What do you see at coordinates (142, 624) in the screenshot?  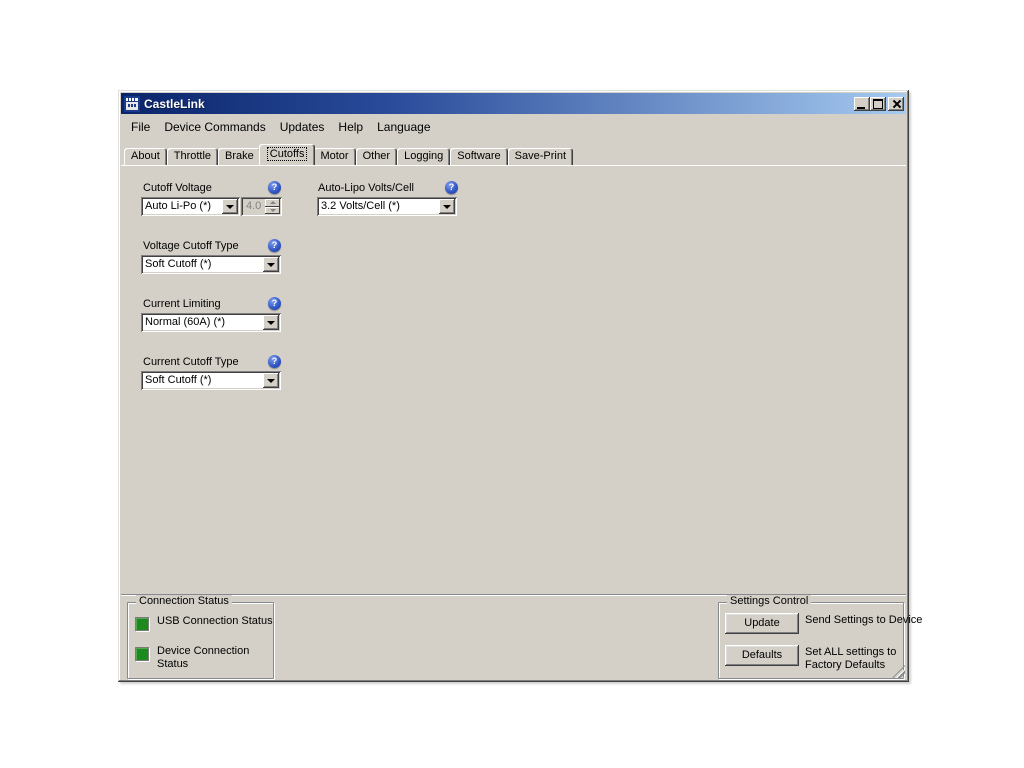 I see `usb-connection-led` at bounding box center [142, 624].